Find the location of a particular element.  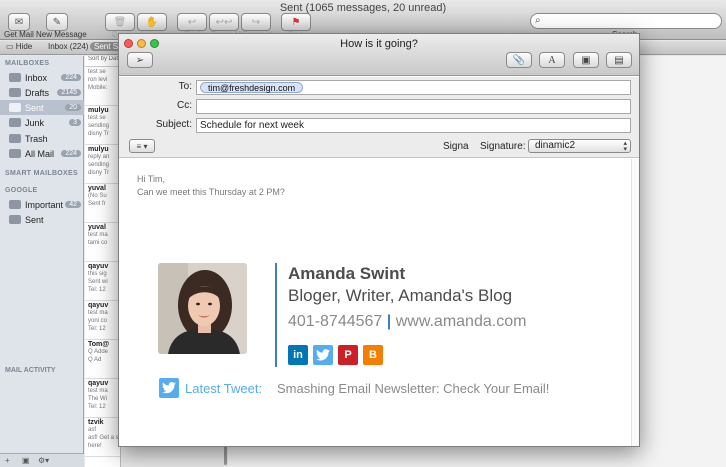

signature-select: dinamic2 ▴ ▾ is located at coordinates (579, 146).